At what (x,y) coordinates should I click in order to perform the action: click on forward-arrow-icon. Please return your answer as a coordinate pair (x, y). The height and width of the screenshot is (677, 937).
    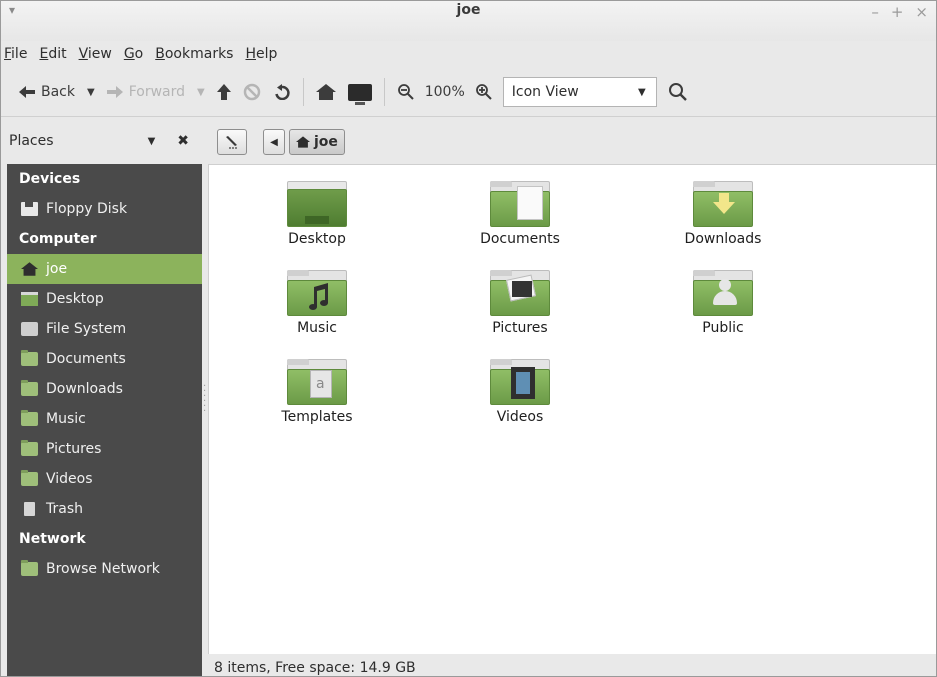
    Looking at the image, I should click on (114, 92).